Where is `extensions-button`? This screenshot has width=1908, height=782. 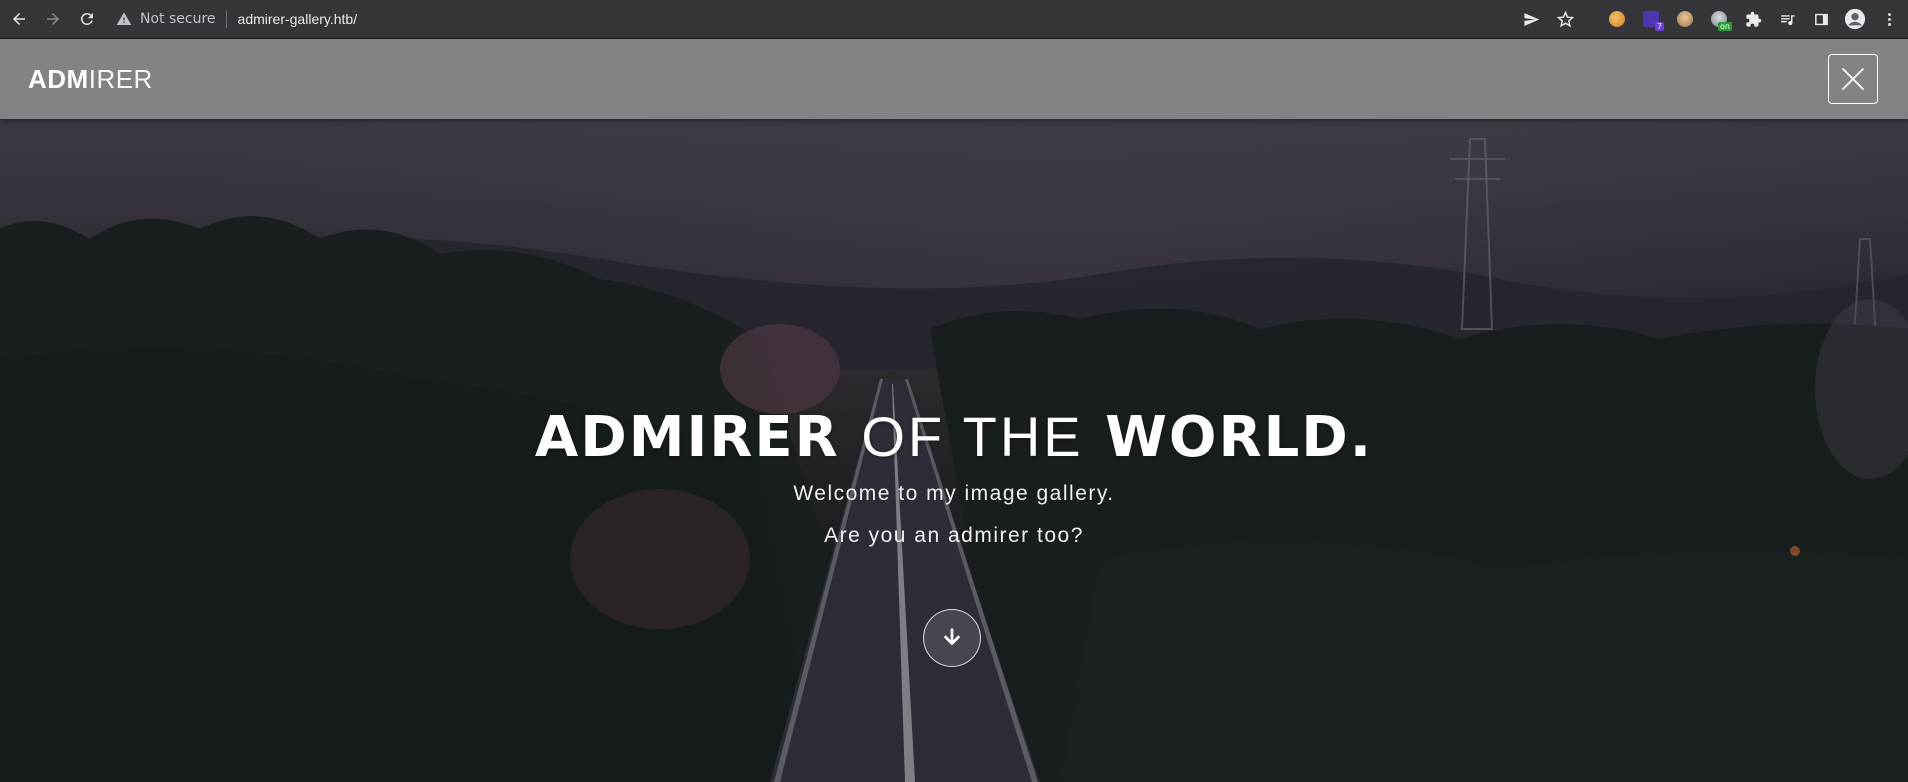 extensions-button is located at coordinates (1753, 19).